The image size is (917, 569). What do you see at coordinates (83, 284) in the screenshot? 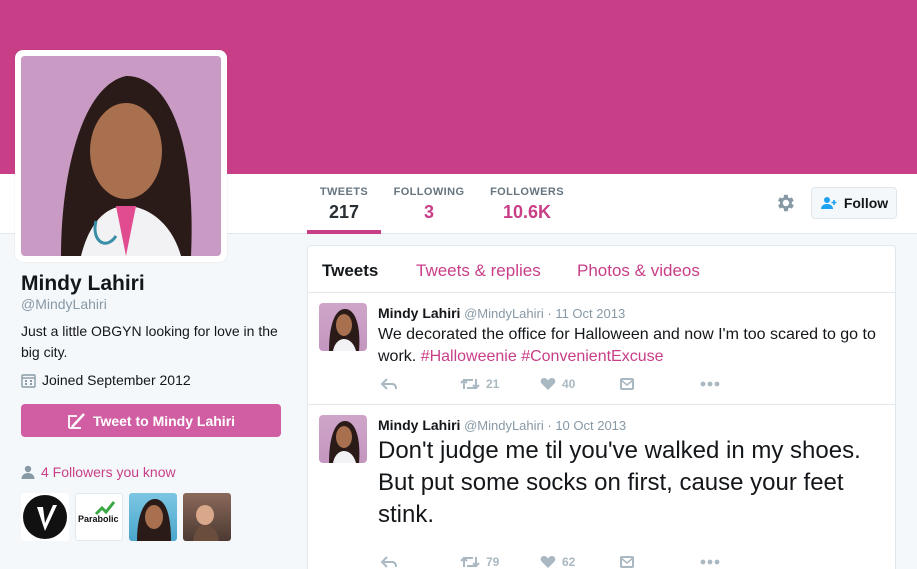
I see `profile-name: Mindy Lahiri` at bounding box center [83, 284].